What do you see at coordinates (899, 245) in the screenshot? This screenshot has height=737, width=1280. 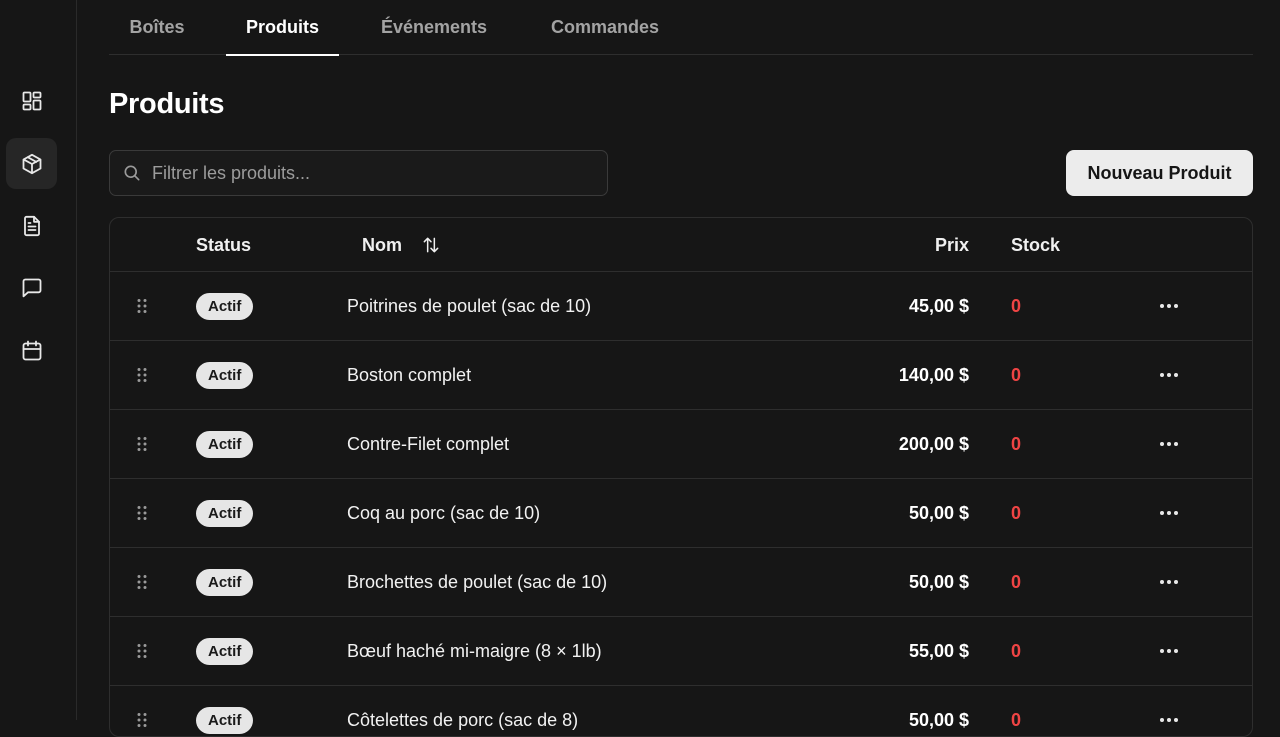 I see `column-header-price: Prix` at bounding box center [899, 245].